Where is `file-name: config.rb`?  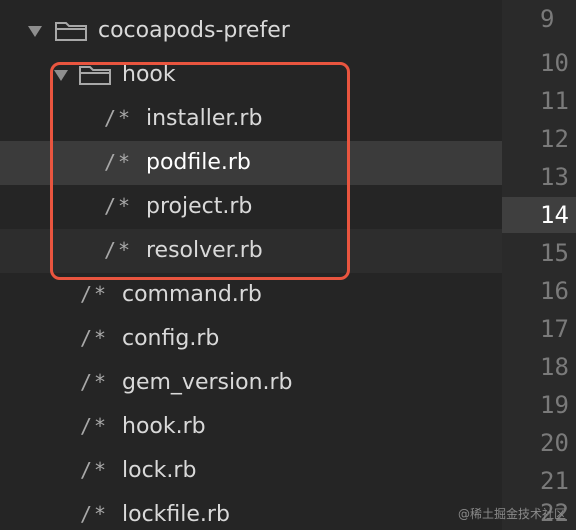
file-name: config.rb is located at coordinates (171, 338).